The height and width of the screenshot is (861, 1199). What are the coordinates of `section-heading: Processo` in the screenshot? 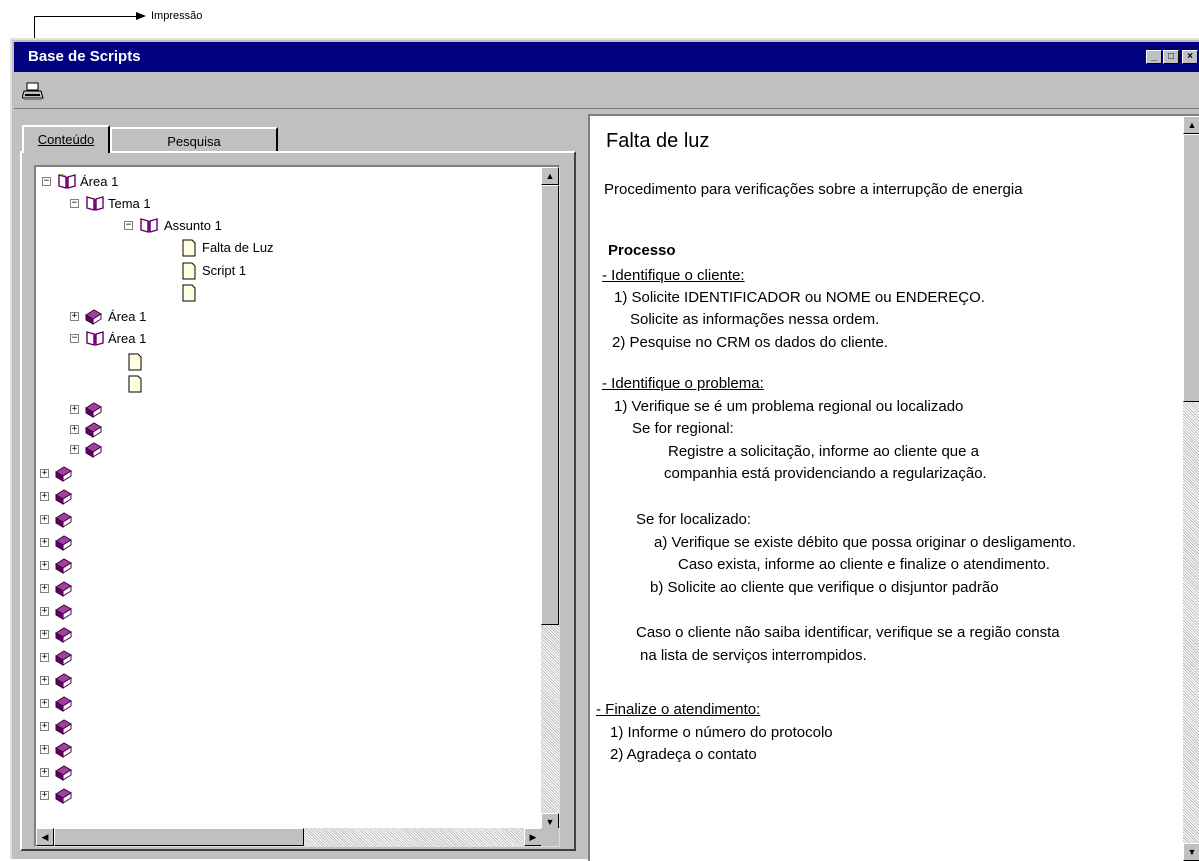 It's located at (642, 250).